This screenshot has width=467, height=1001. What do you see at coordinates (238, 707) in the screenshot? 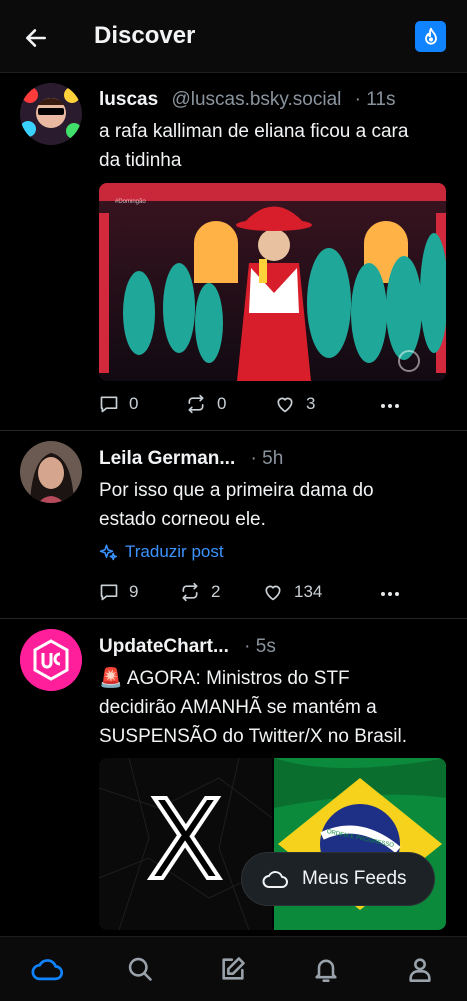
I see `post-text-line: decidirão AMANHÃ se mantém a` at bounding box center [238, 707].